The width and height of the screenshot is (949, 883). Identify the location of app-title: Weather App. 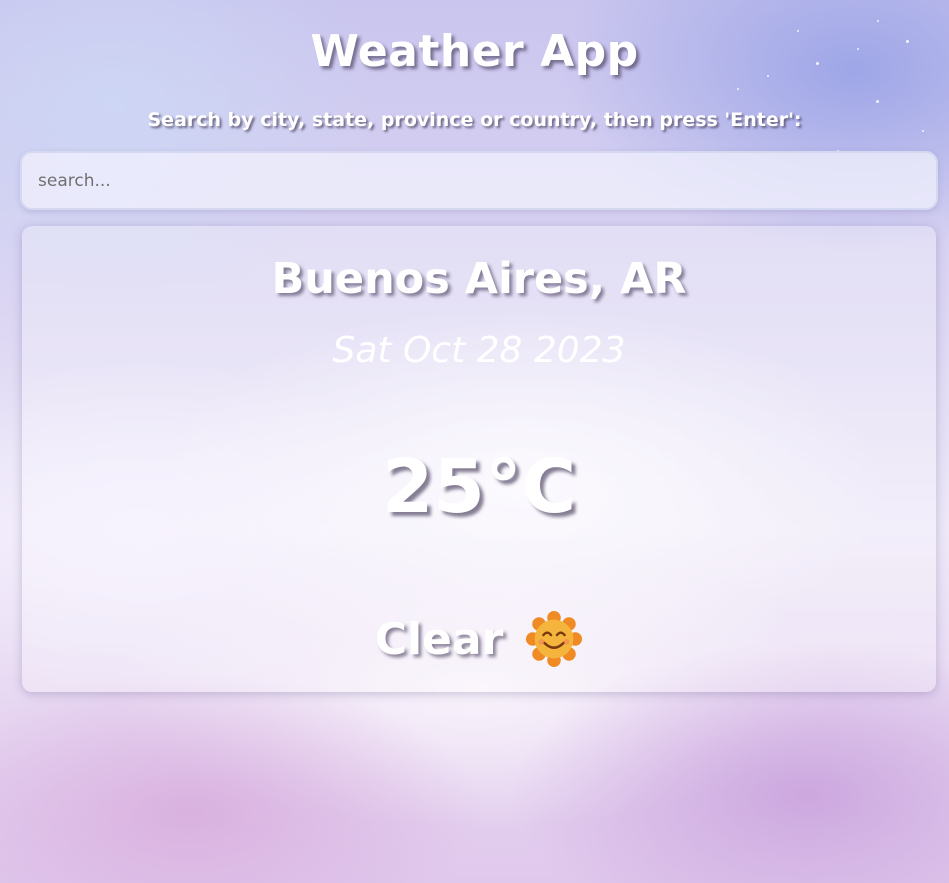
(474, 51).